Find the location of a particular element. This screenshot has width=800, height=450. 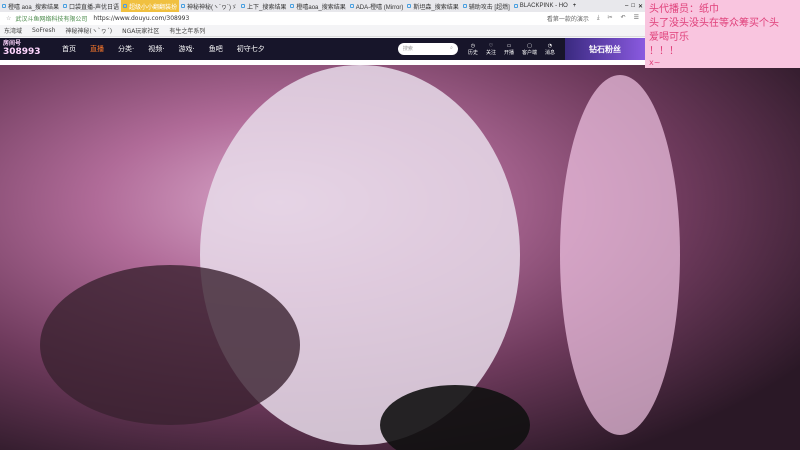

minimize-icon: – is located at coordinates (626, 6).